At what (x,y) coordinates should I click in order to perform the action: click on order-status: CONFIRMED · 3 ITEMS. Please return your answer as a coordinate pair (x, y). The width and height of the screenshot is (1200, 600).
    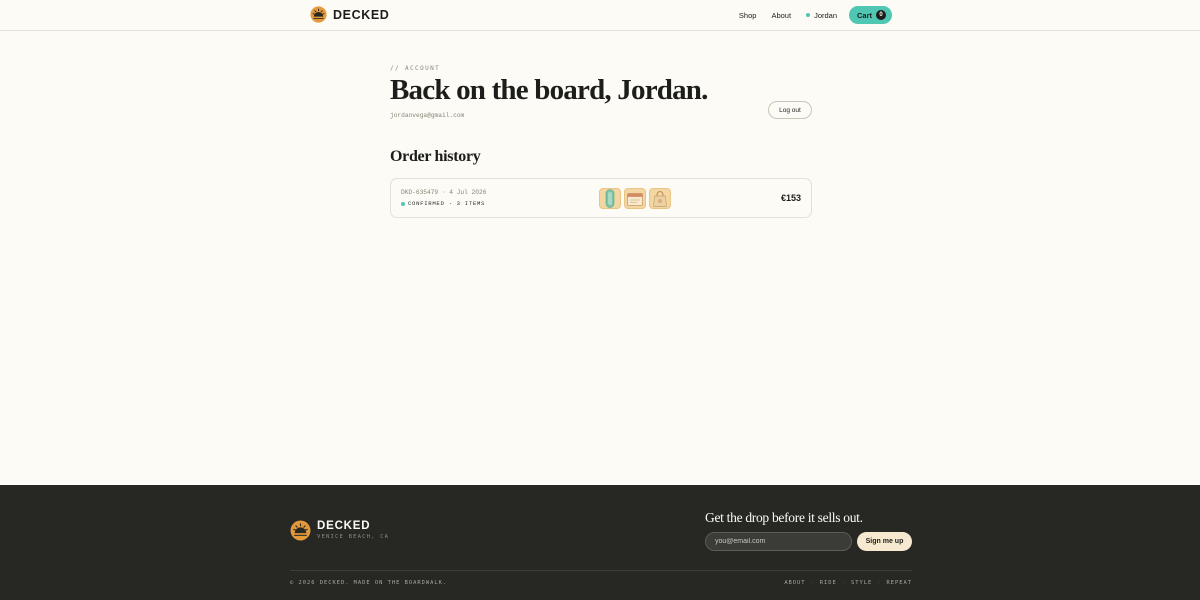
    Looking at the image, I should click on (443, 203).